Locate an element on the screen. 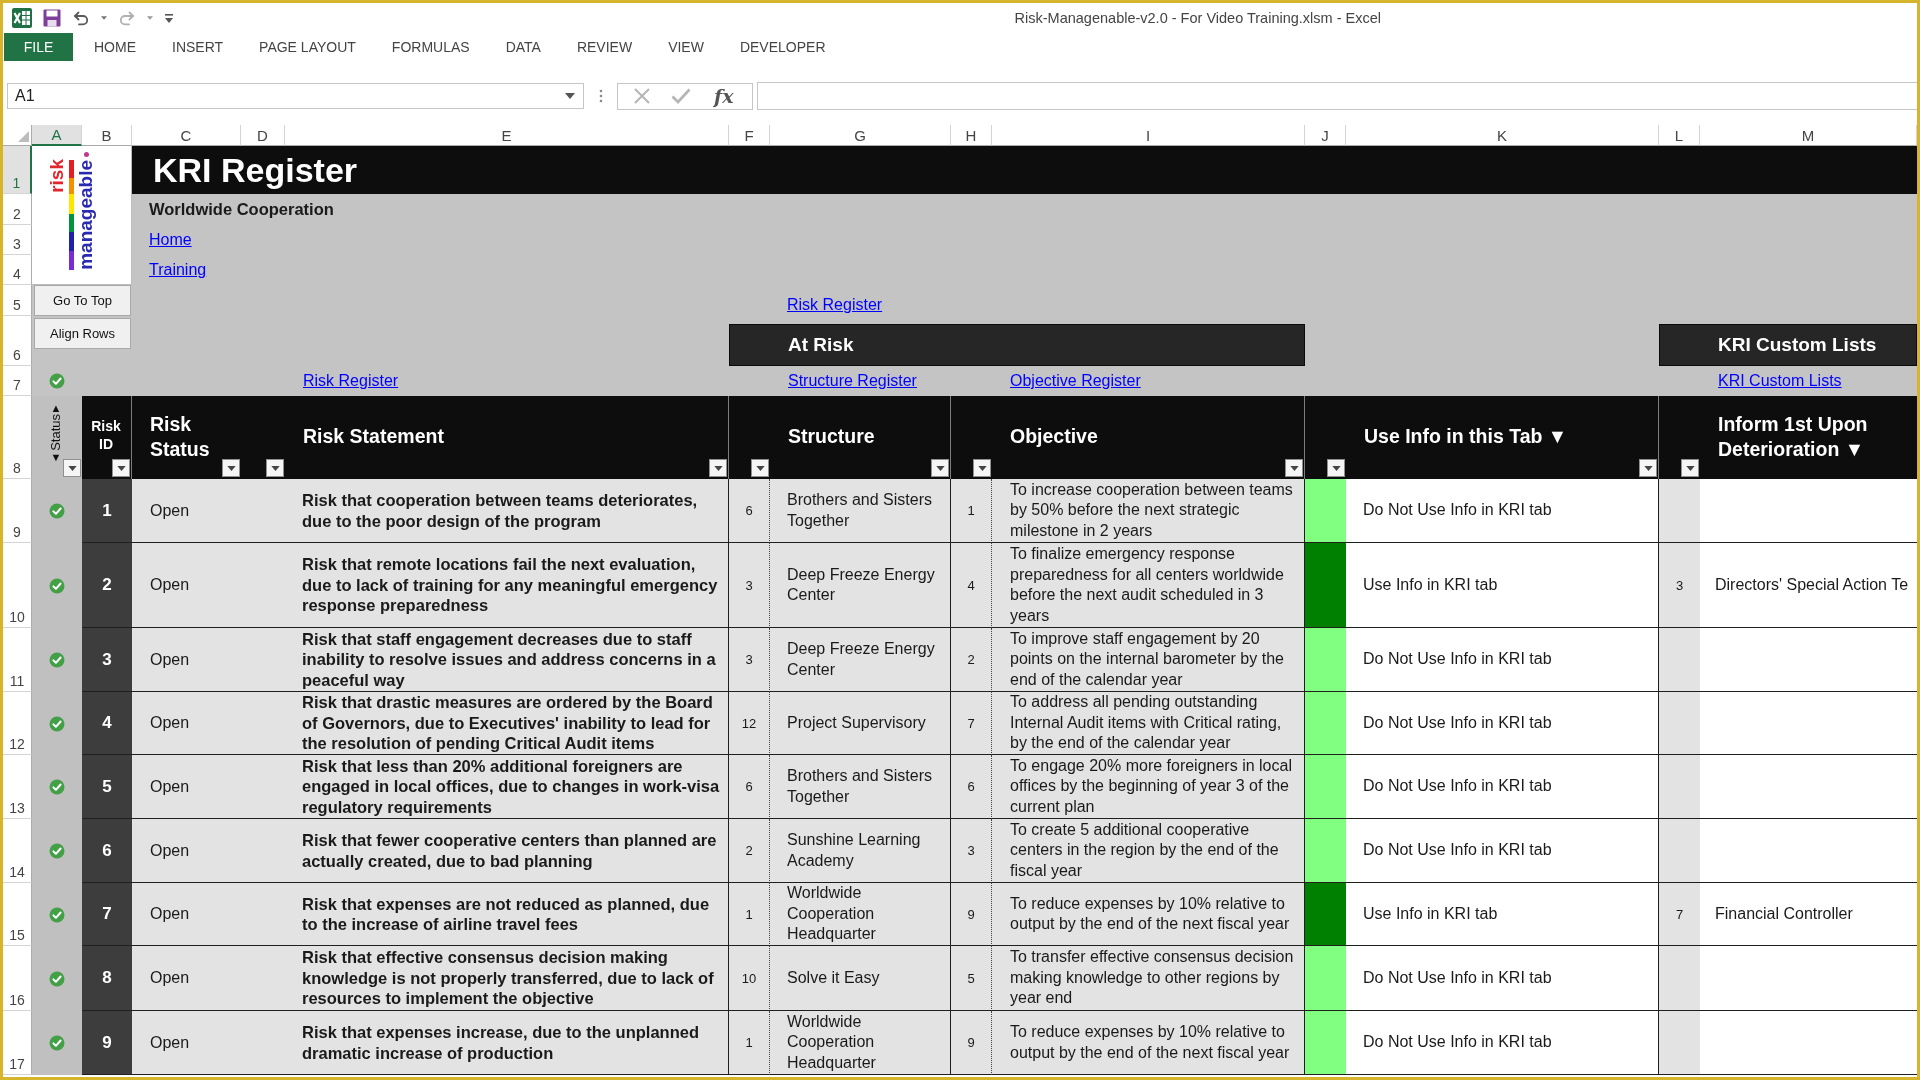  column-header: G is located at coordinates (860, 135).